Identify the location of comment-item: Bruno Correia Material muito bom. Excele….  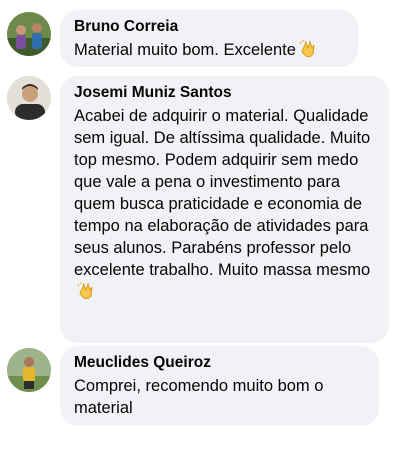
(200, 40).